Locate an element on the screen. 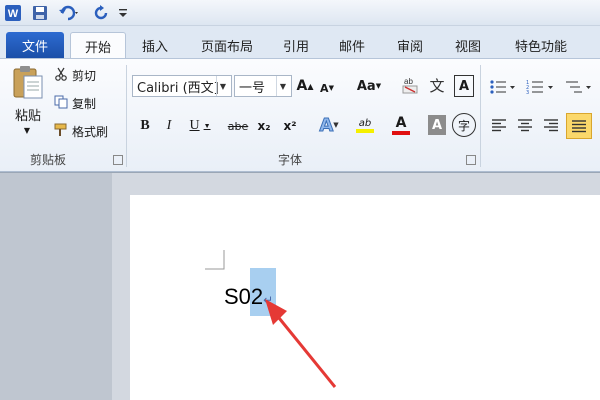  tab-mailings: 邮件 is located at coordinates (352, 45).